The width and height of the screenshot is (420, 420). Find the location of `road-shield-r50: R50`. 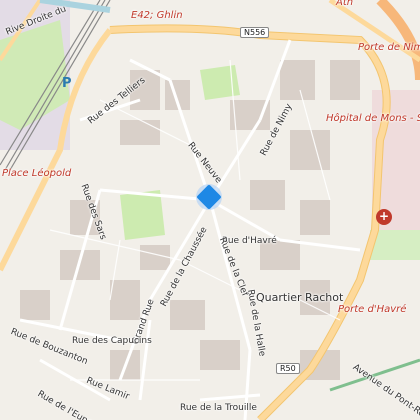

road-shield-r50: R50 is located at coordinates (288, 368).